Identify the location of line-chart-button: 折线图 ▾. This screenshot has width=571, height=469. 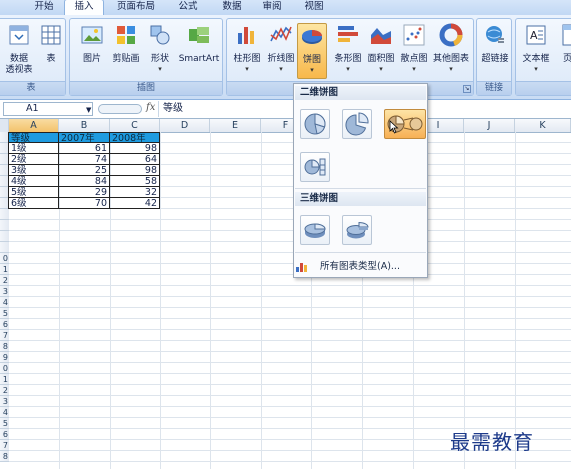
(281, 51).